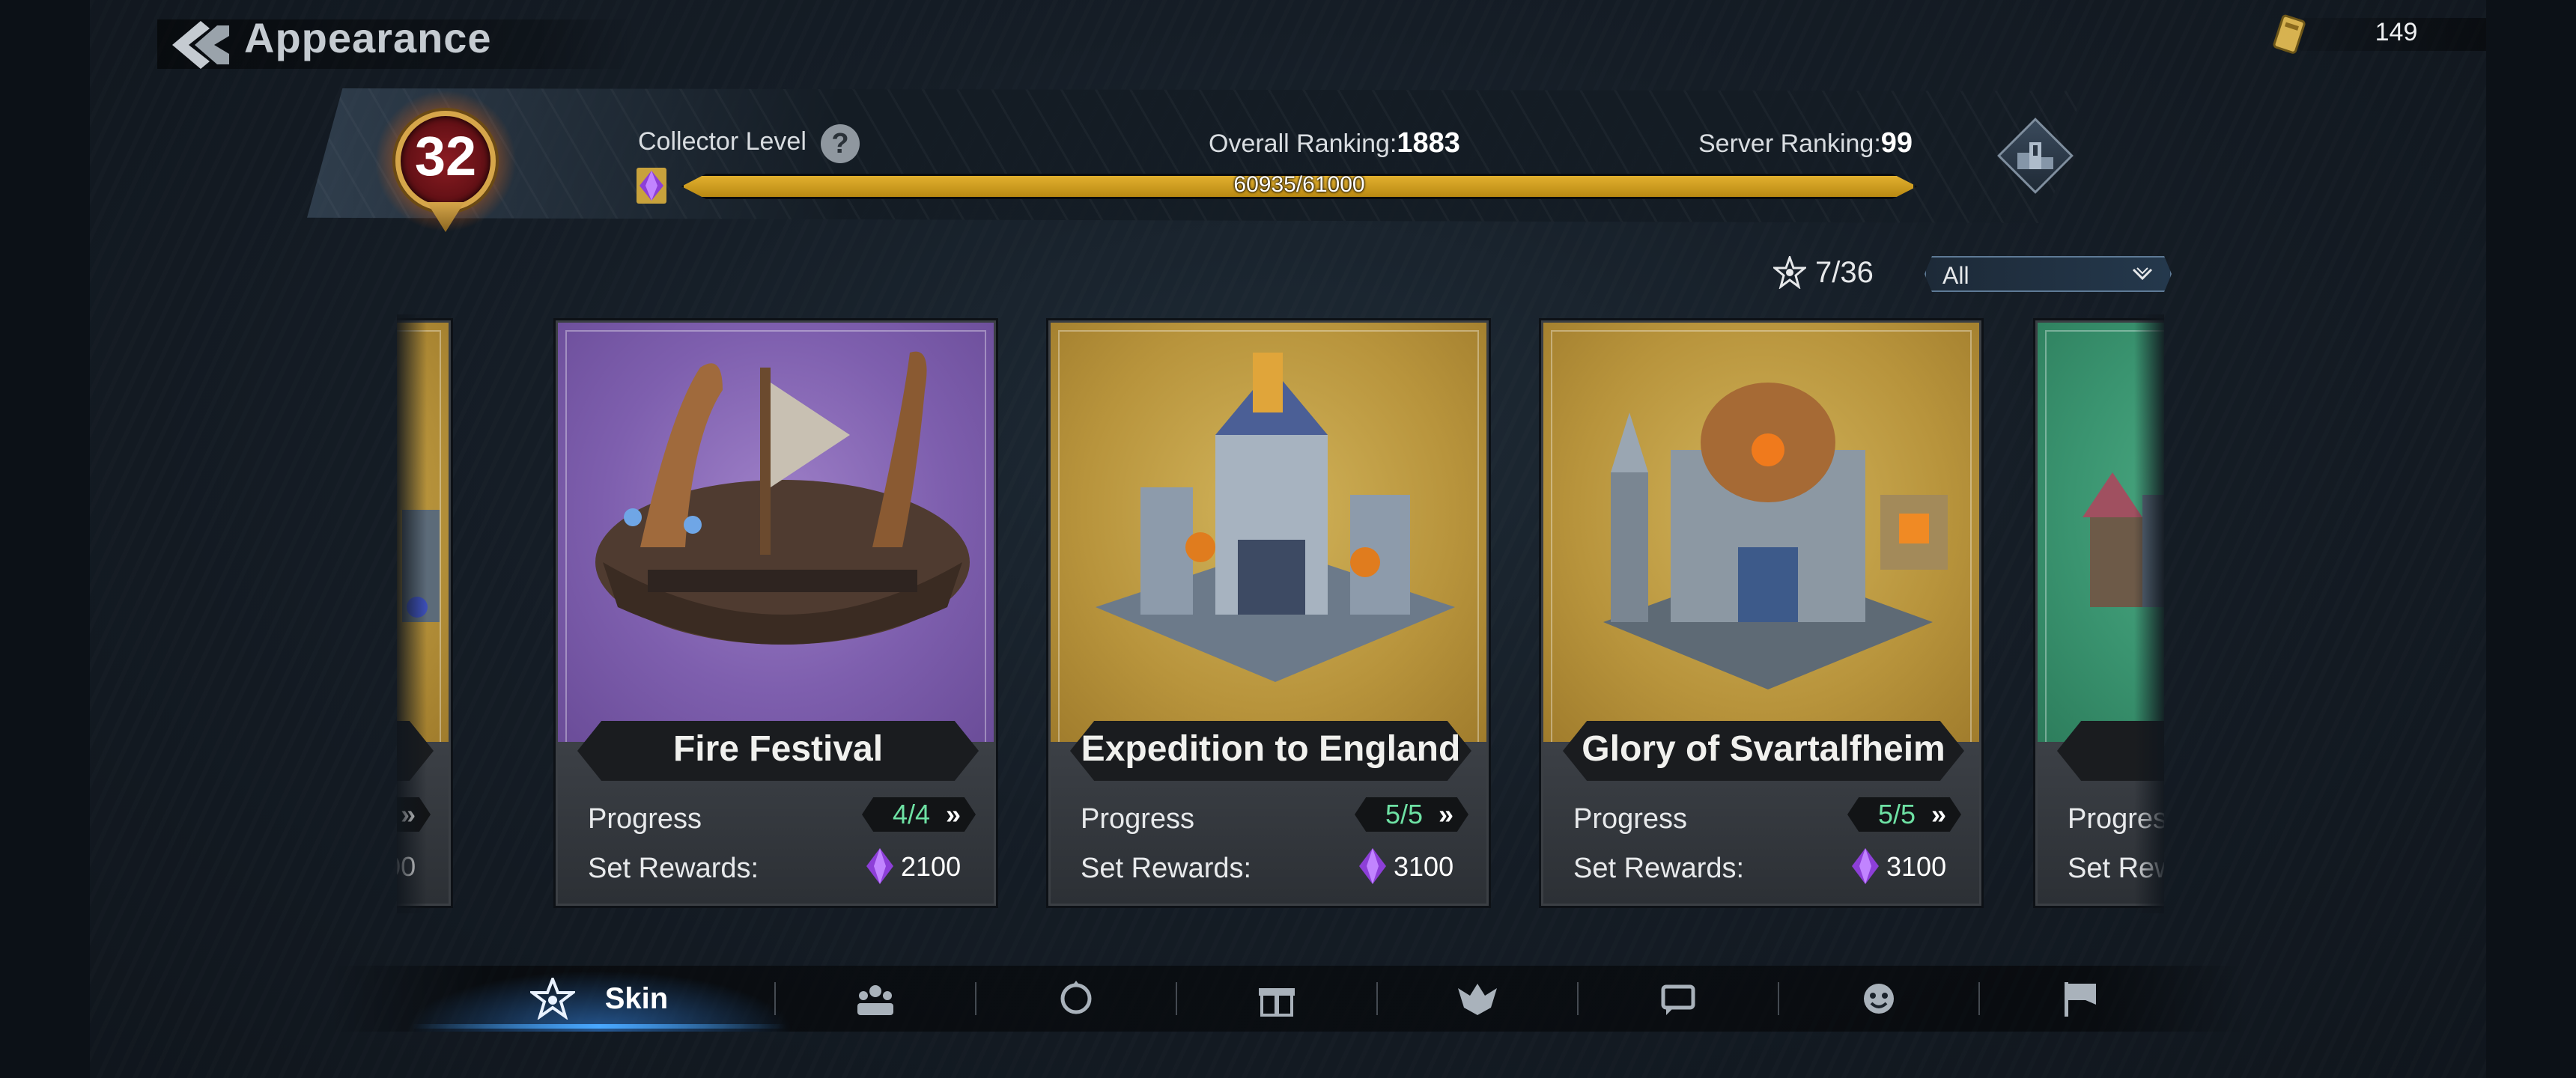  What do you see at coordinates (2142, 274) in the screenshot?
I see `chevron-down-icon` at bounding box center [2142, 274].